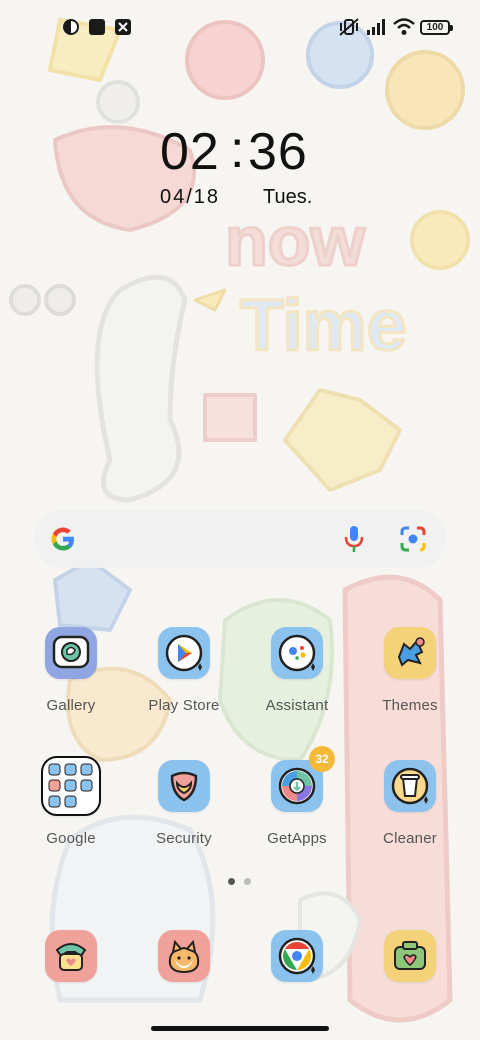 This screenshot has width=480, height=1040. I want to click on app-google-folder: Google, so click(71, 801).